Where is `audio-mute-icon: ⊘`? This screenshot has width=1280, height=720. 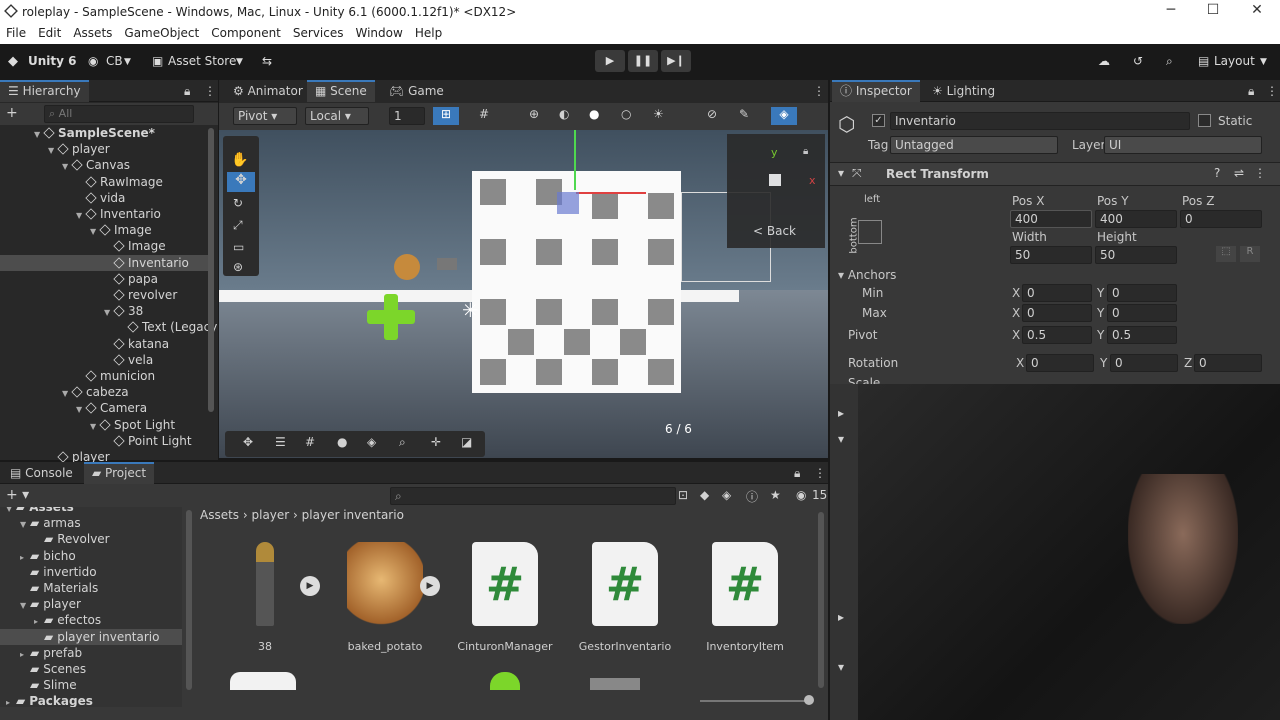 audio-mute-icon: ⊘ is located at coordinates (712, 114).